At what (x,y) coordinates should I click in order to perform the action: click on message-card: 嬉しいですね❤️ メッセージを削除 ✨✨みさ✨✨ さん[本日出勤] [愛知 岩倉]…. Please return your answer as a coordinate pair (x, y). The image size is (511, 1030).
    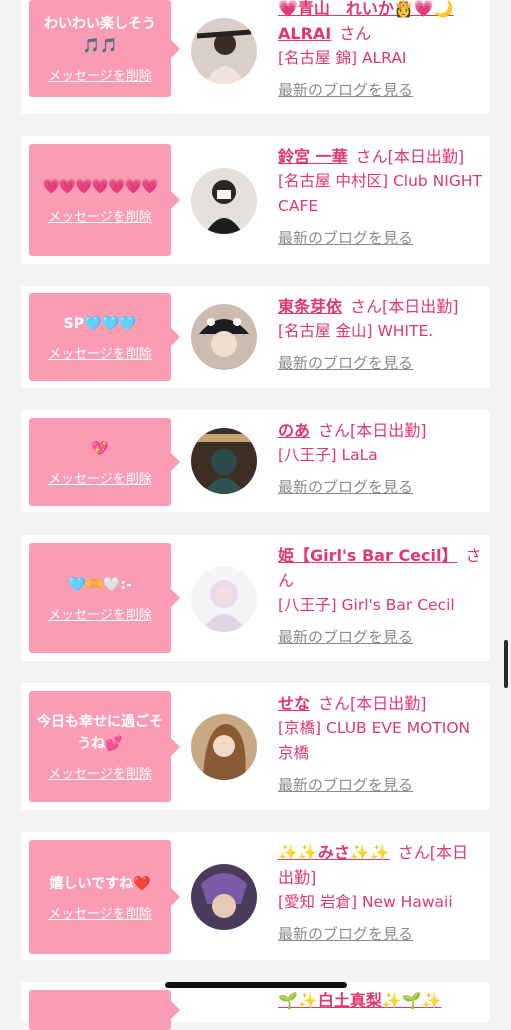
    Looking at the image, I should click on (255, 896).